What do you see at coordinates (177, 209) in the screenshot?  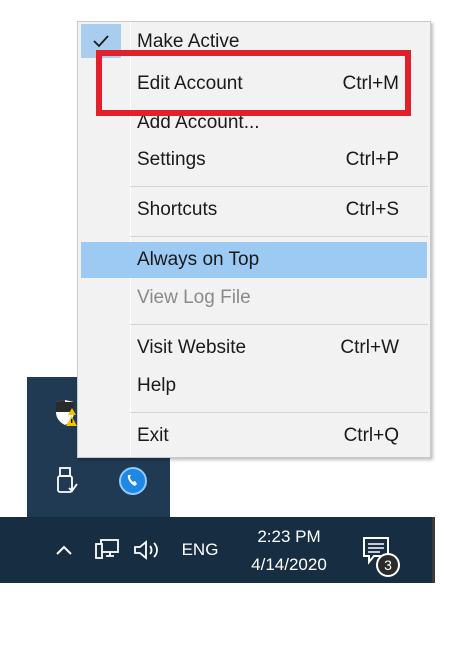 I see `menu-item-label: Shortcuts` at bounding box center [177, 209].